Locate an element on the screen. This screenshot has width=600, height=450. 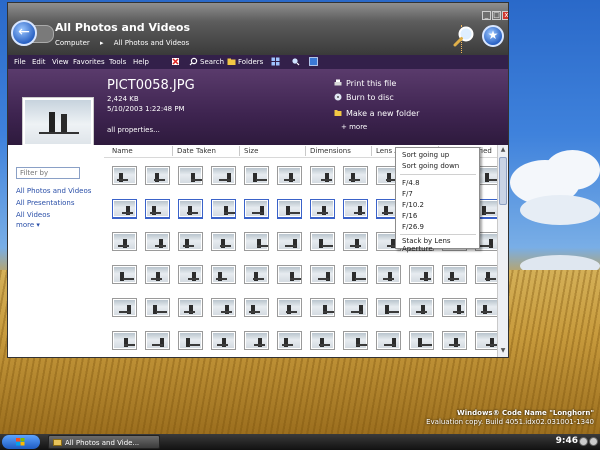
task-print: Print this file is located at coordinates (365, 83).